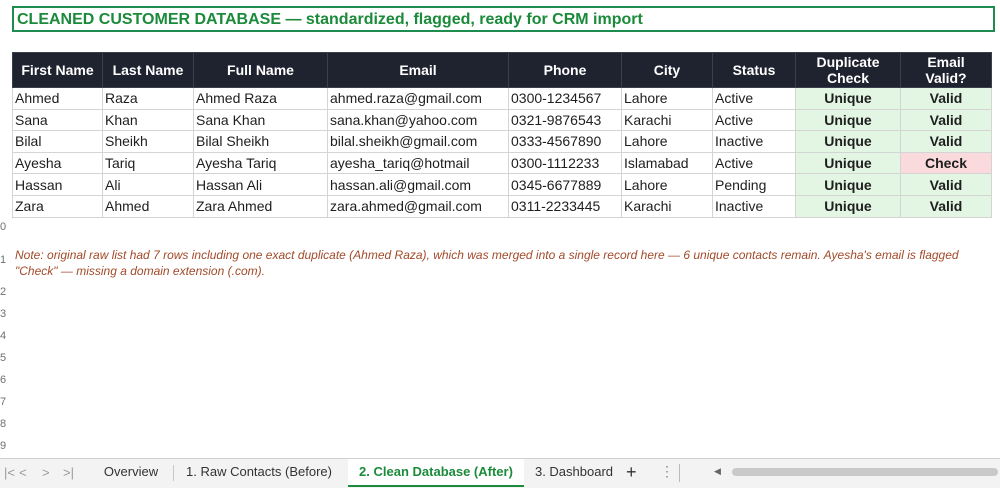  What do you see at coordinates (848, 78) in the screenshot?
I see `column-header-label-line2: Check` at bounding box center [848, 78].